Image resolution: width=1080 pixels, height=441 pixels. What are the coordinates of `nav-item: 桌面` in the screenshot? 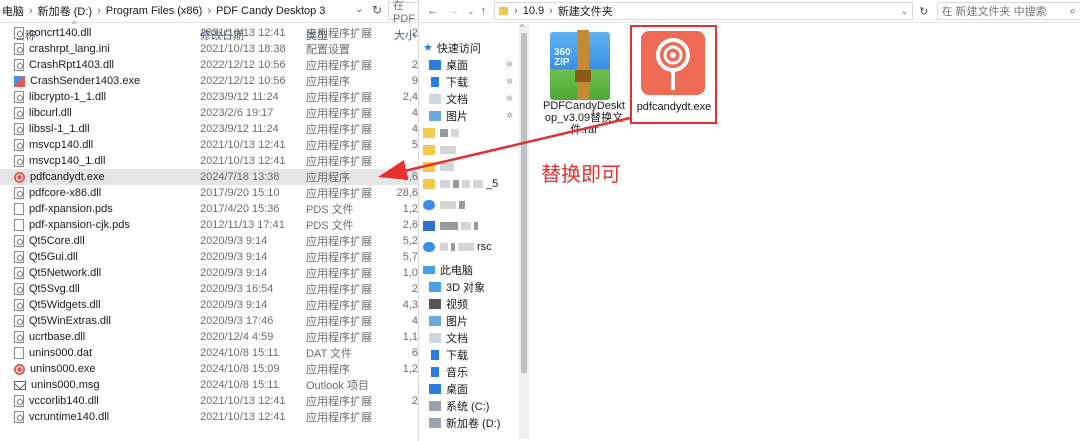 It's located at (477, 388).